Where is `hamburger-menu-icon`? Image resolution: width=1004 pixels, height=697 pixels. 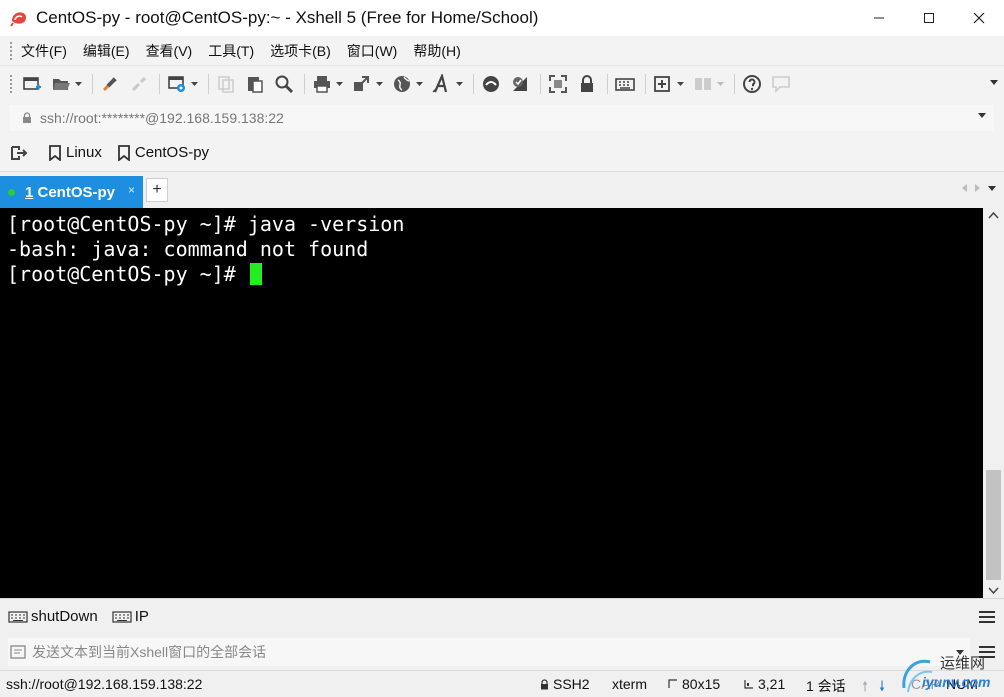 hamburger-menu-icon is located at coordinates (987, 617).